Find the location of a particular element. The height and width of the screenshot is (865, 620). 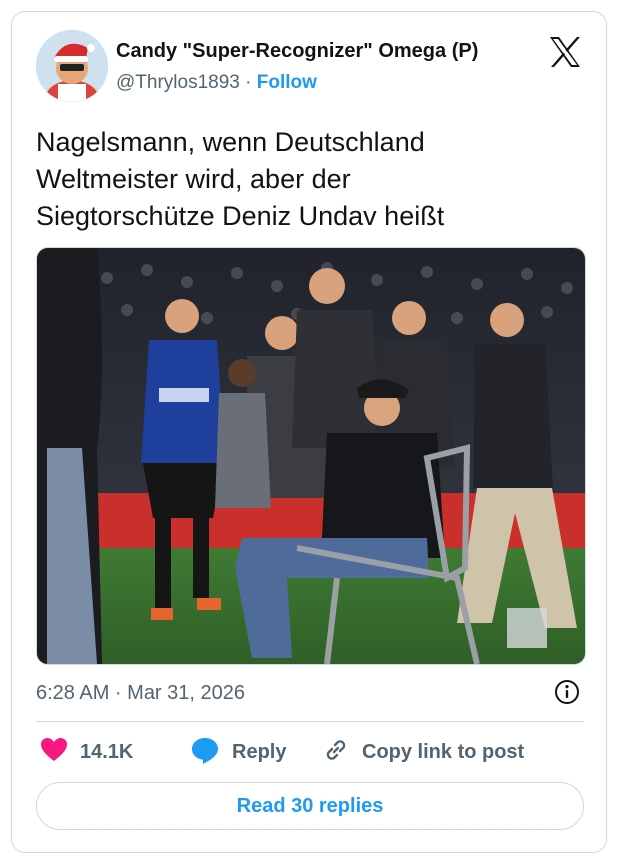

timestamp-row: 6:28 AM · Mar 31, 2026 is located at coordinates (310, 693).